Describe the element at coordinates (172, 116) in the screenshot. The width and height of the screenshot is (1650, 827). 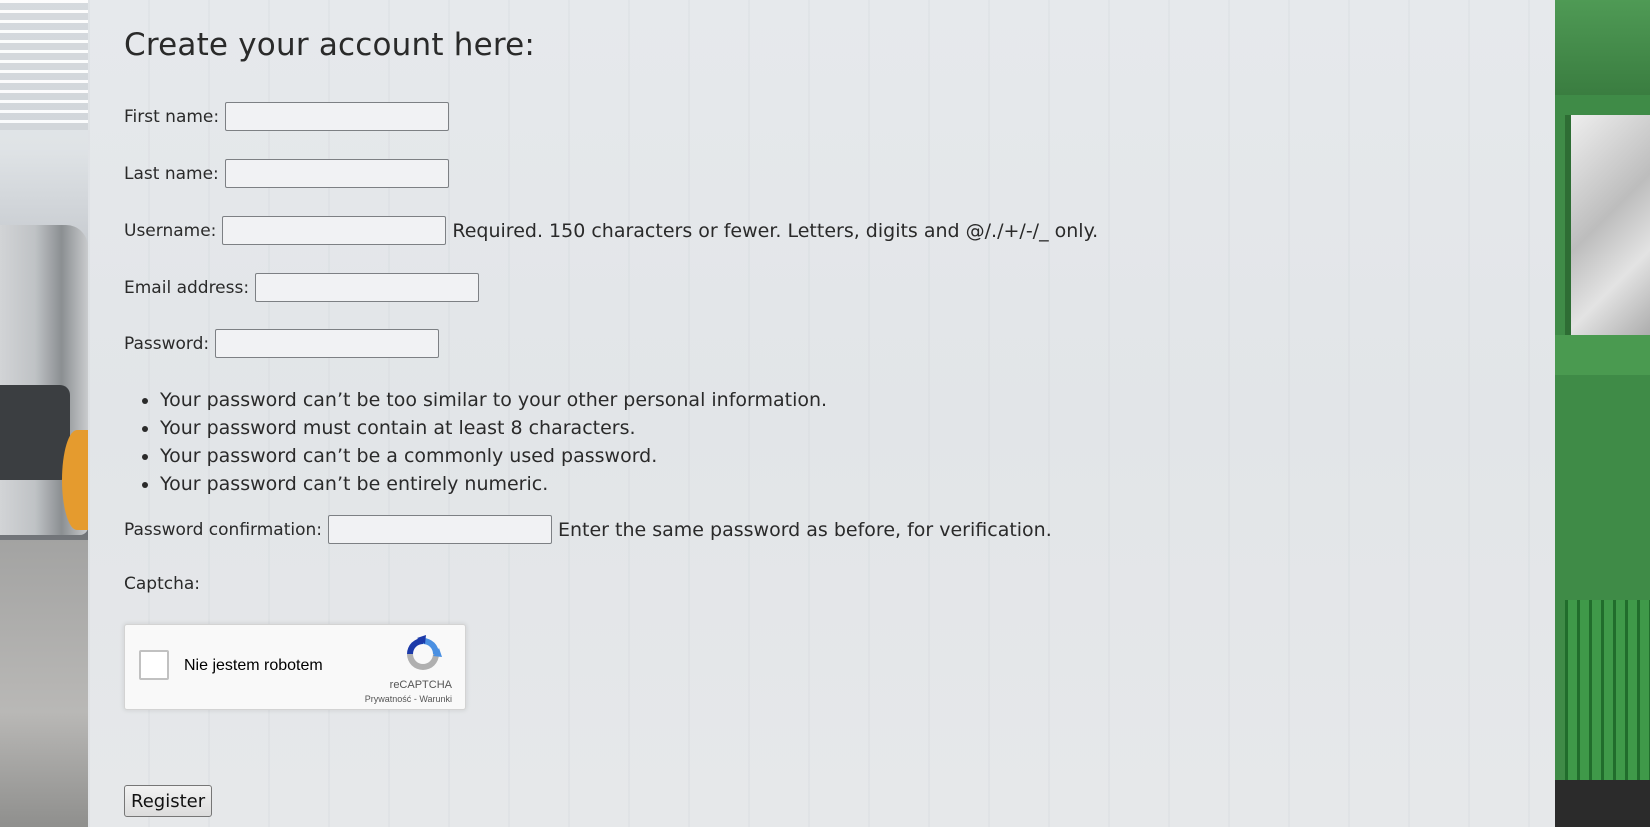
I see `first-name-label: First name:` at that location.